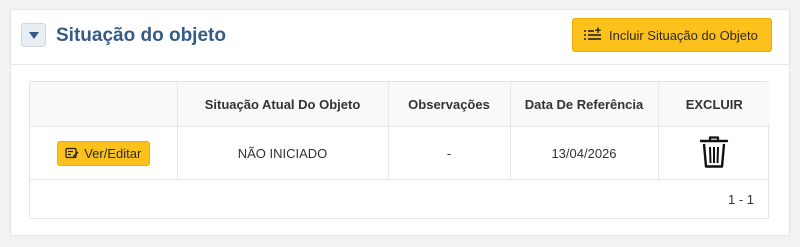 This screenshot has width=800, height=247. I want to click on ver-editar-label: Ver/Editar, so click(113, 153).